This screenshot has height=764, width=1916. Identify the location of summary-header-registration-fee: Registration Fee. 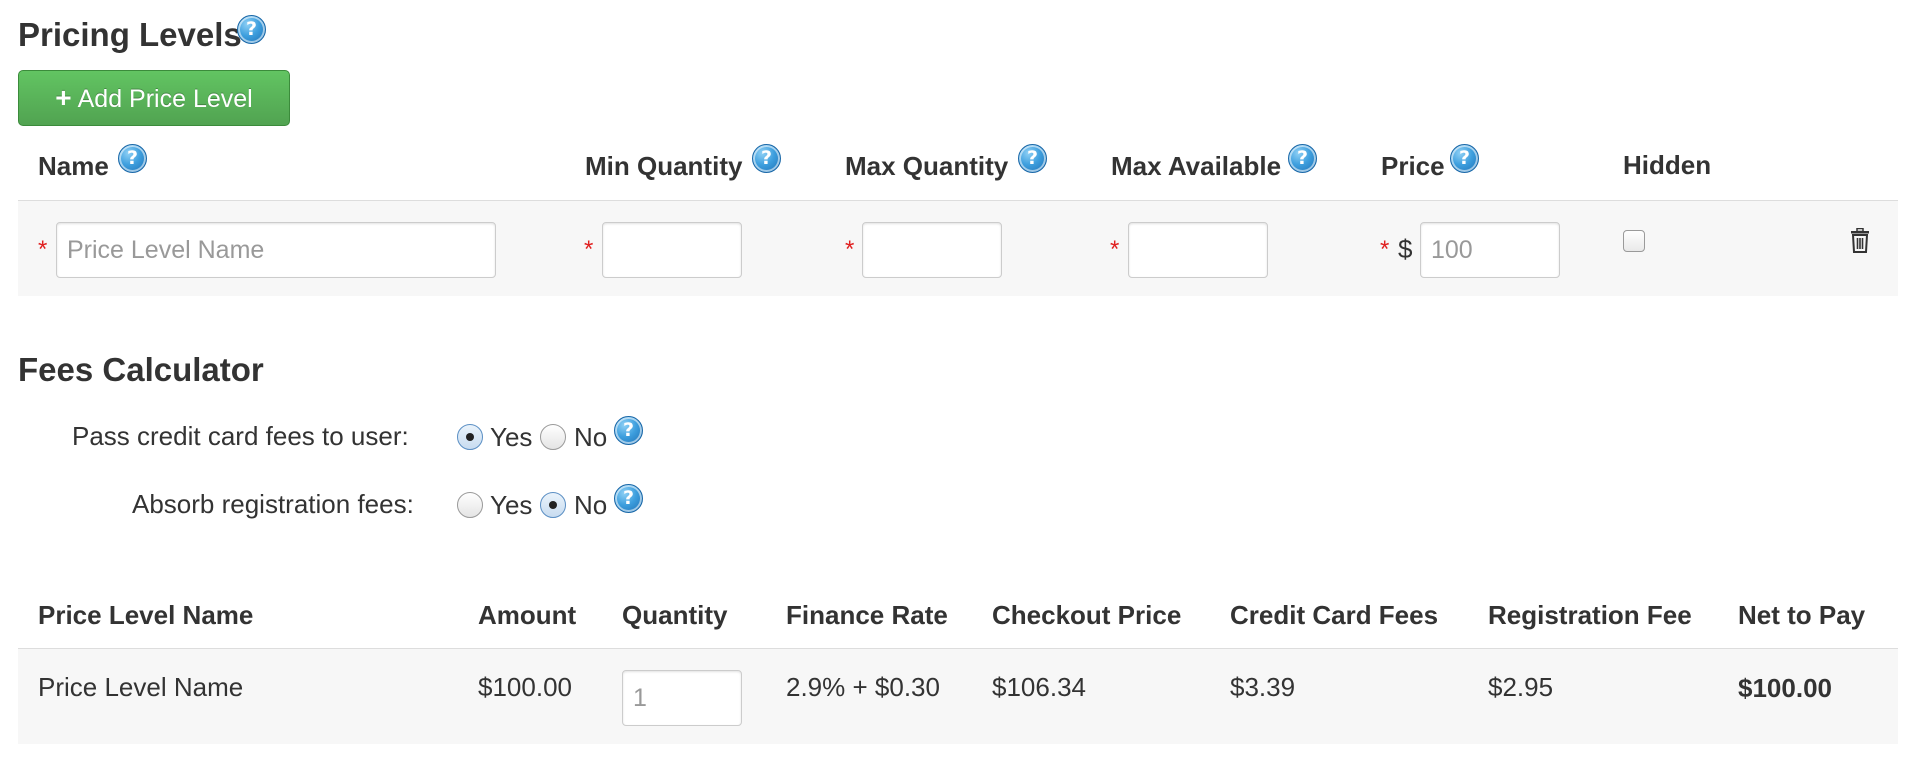
(1590, 615).